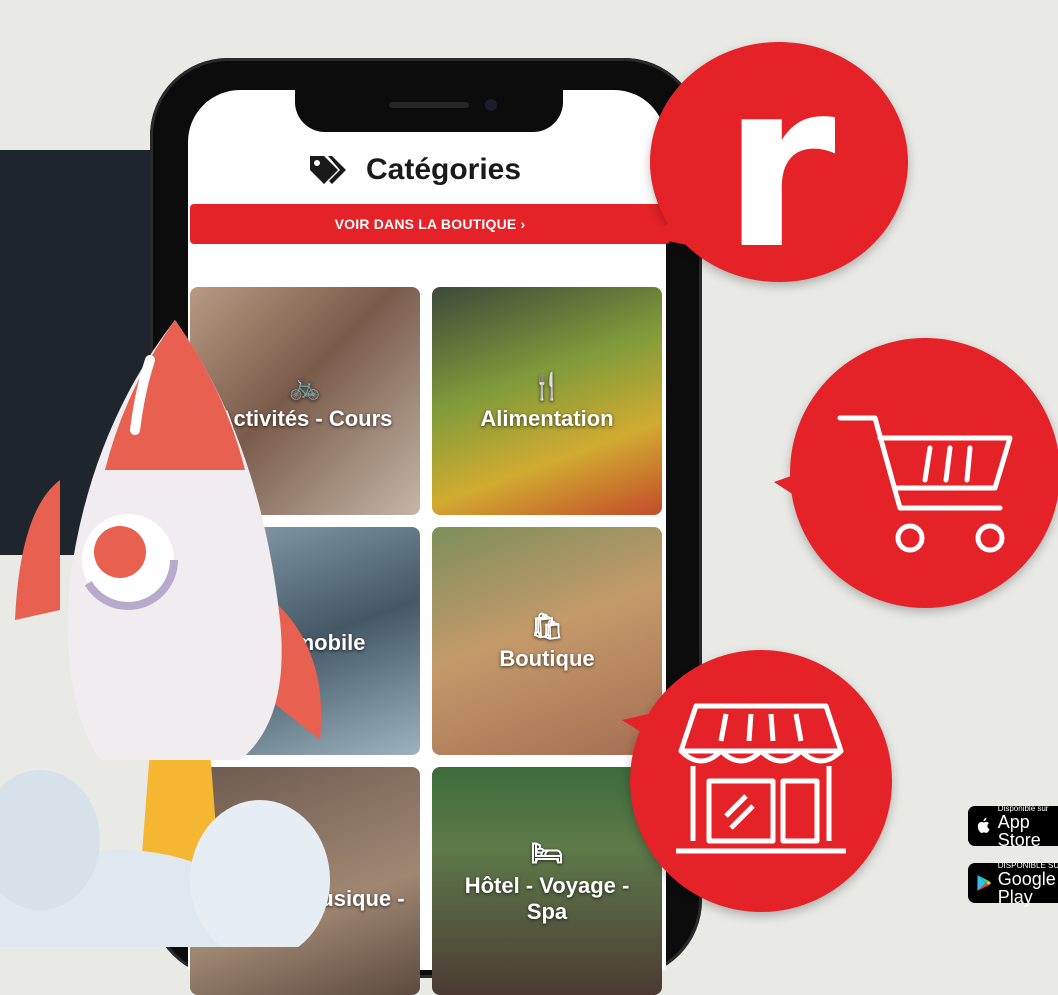 This screenshot has width=1058, height=995. Describe the element at coordinates (444, 169) in the screenshot. I see `title-text: Catégories` at that location.